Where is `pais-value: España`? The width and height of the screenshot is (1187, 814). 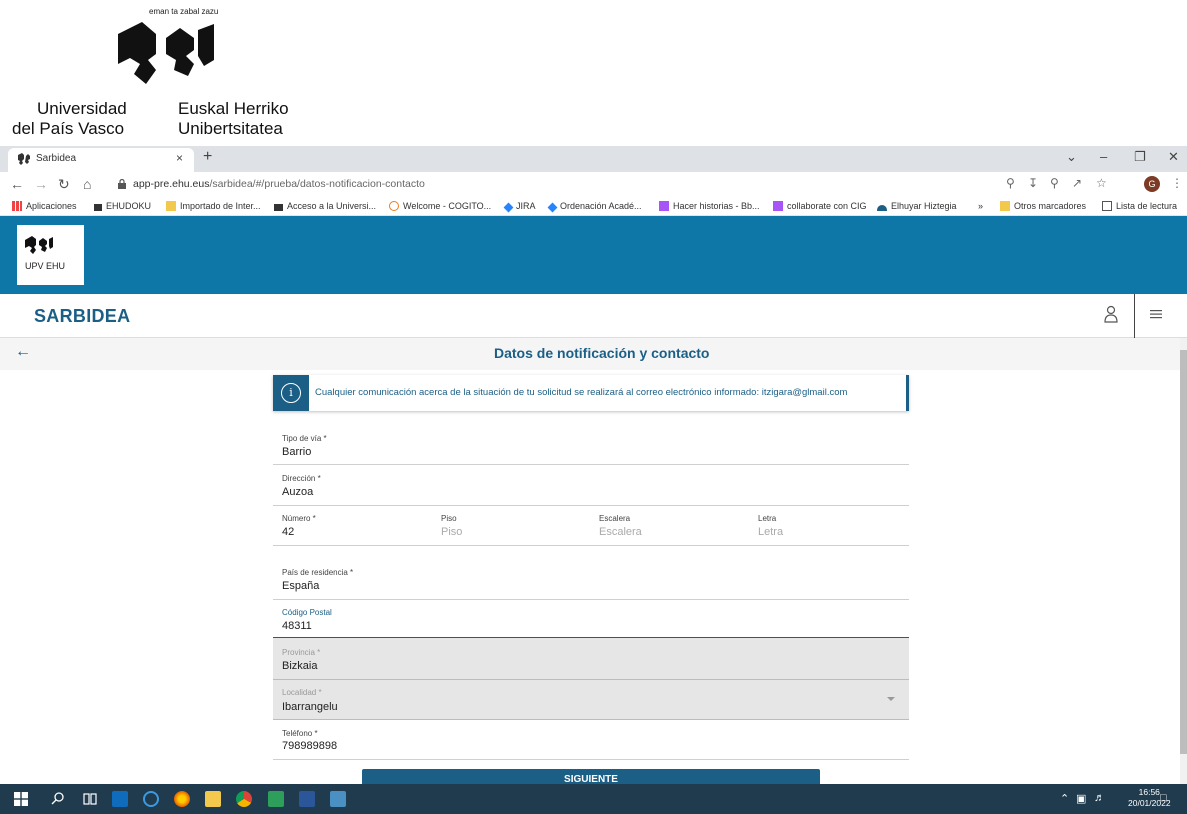
pais-value: España is located at coordinates (301, 586).